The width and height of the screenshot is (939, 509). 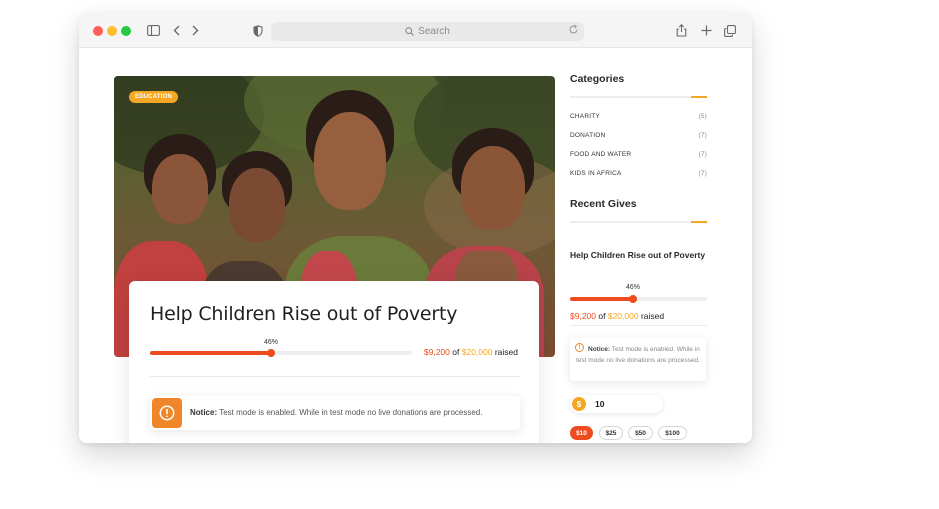 What do you see at coordinates (176, 30) in the screenshot?
I see `back-icon` at bounding box center [176, 30].